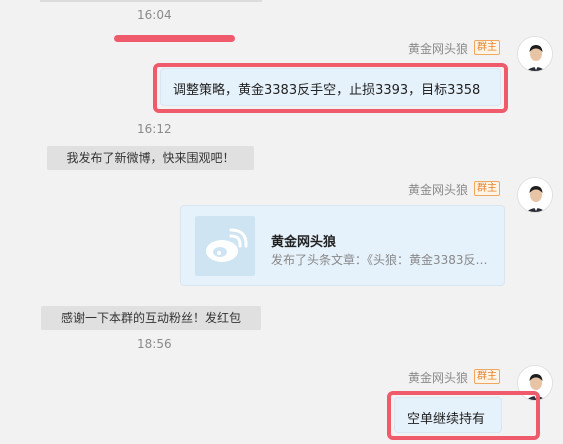 The height and width of the screenshot is (444, 563). Describe the element at coordinates (304, 242) in the screenshot. I see `card-title: 黄金网头狼` at that location.